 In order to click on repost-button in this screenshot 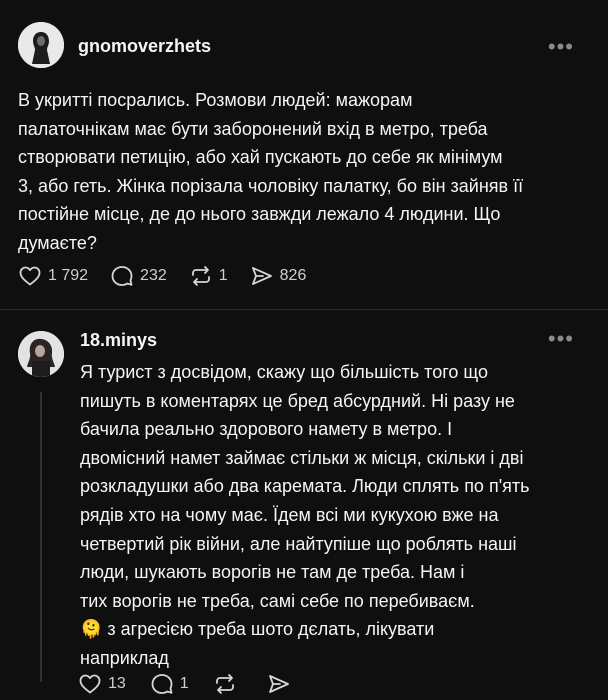, I will do `click(228, 684)`.